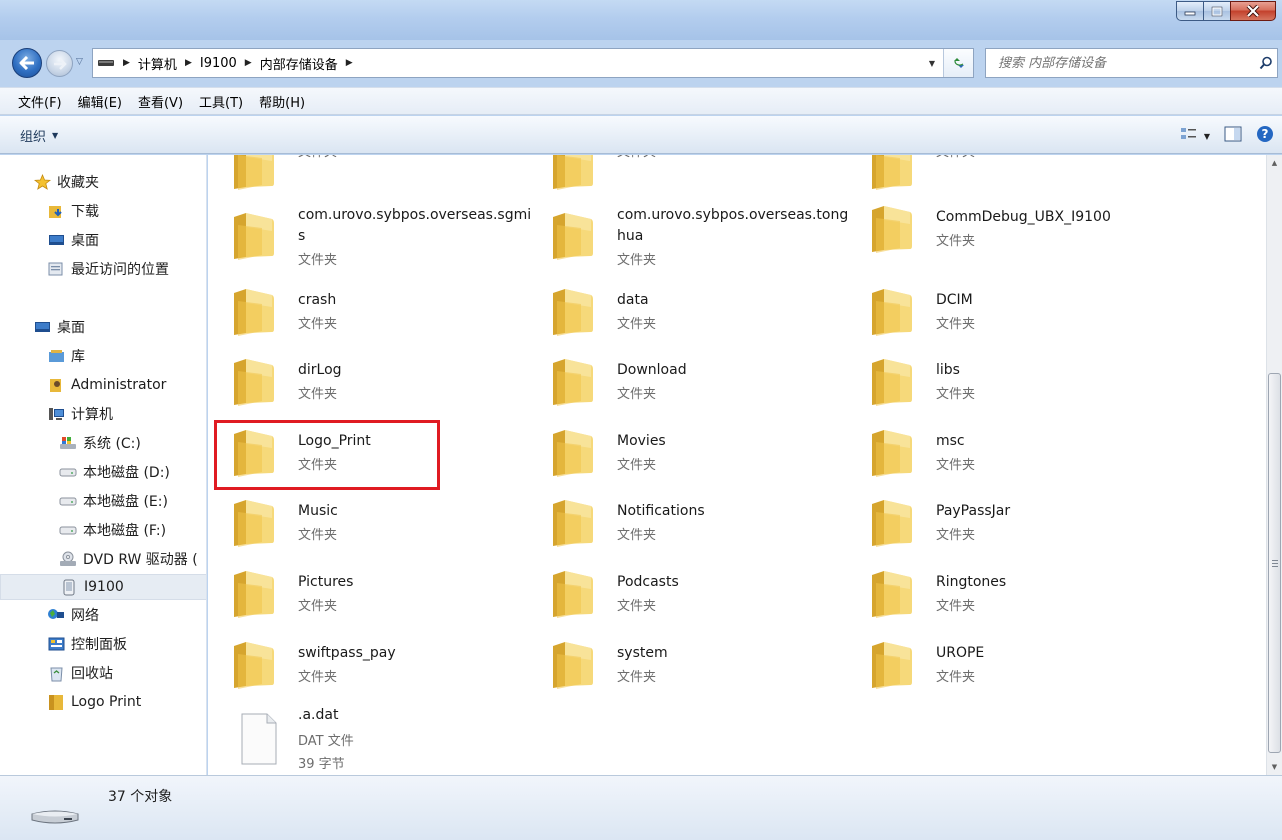 Image resolution: width=1282 pixels, height=840 pixels. Describe the element at coordinates (677, 602) in the screenshot. I see `folder-tile: Podcasts 文件夹` at that location.